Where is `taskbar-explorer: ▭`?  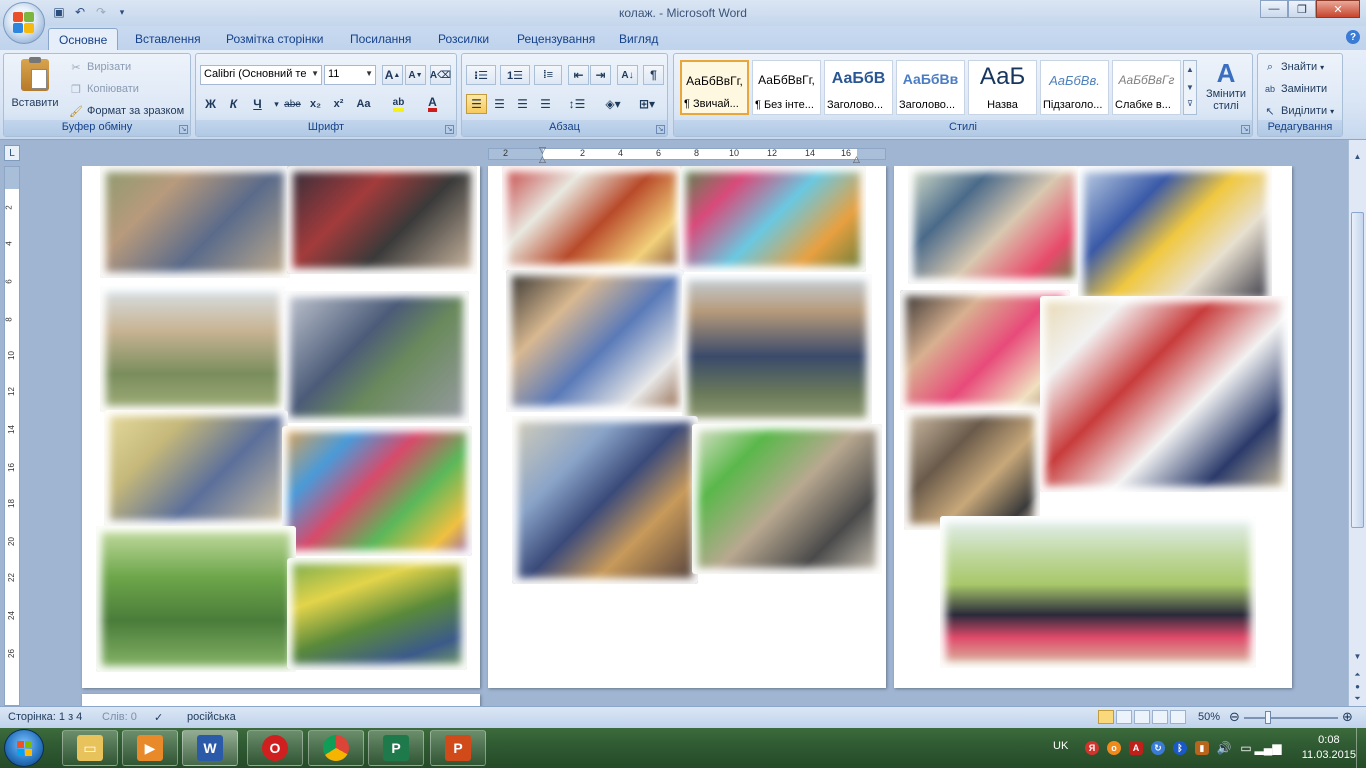 taskbar-explorer: ▭ is located at coordinates (90, 748).